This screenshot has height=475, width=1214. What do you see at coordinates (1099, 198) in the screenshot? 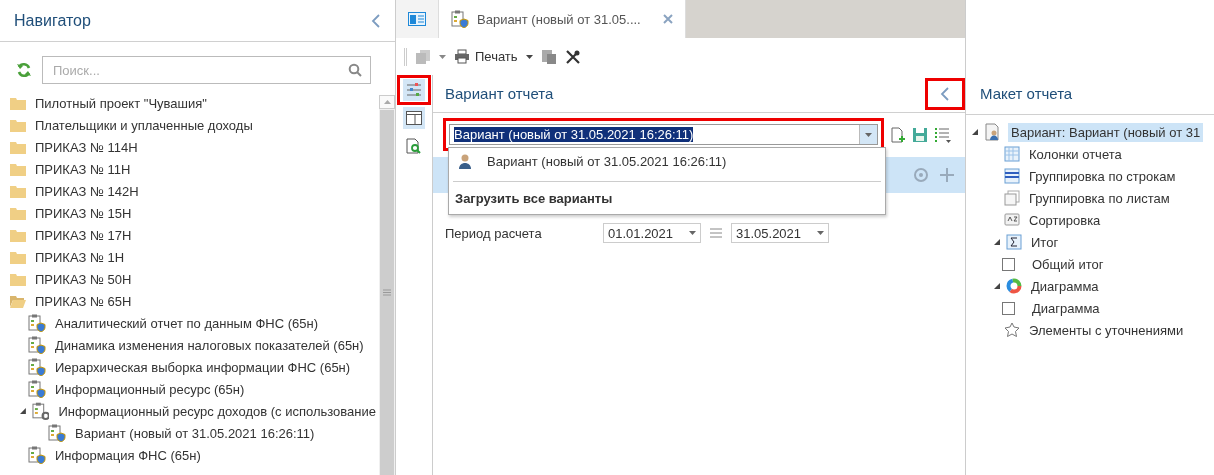
I see `tree-item: Группировка по листам` at bounding box center [1099, 198].